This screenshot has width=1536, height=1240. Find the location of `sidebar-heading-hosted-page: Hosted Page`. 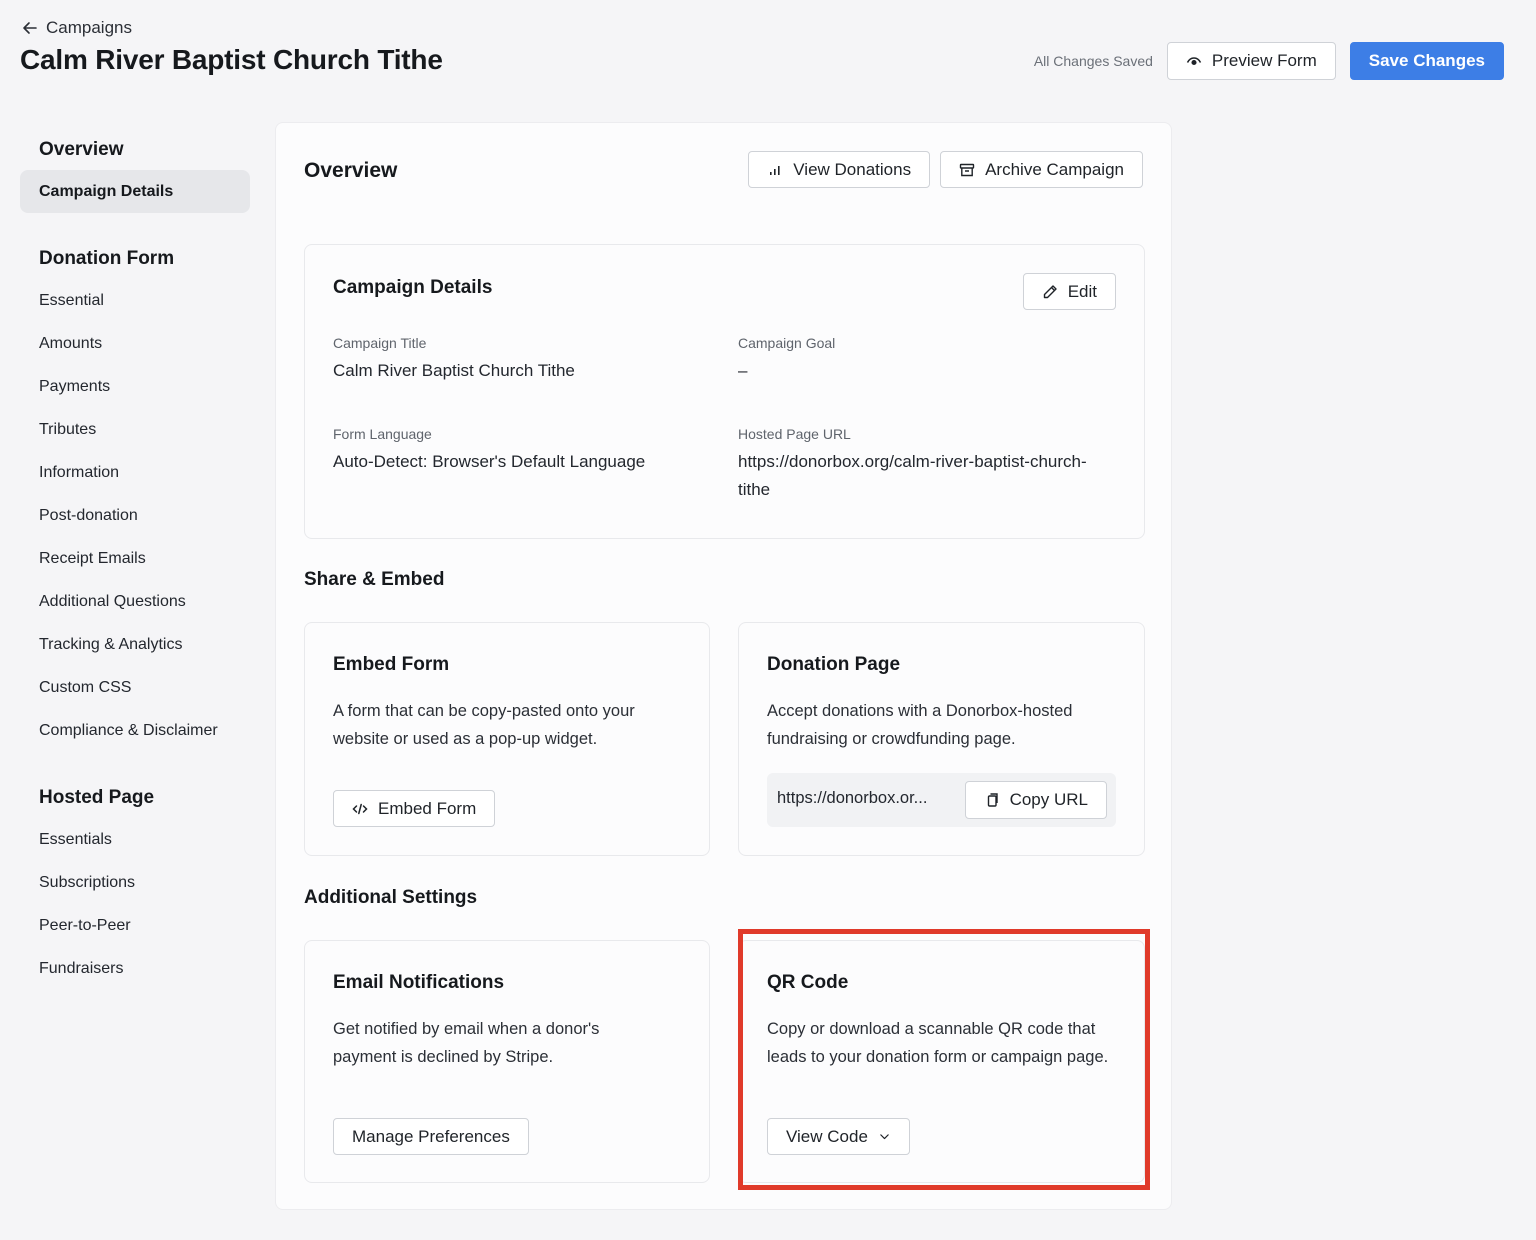

sidebar-heading-hosted-page: Hosted Page is located at coordinates (97, 797).